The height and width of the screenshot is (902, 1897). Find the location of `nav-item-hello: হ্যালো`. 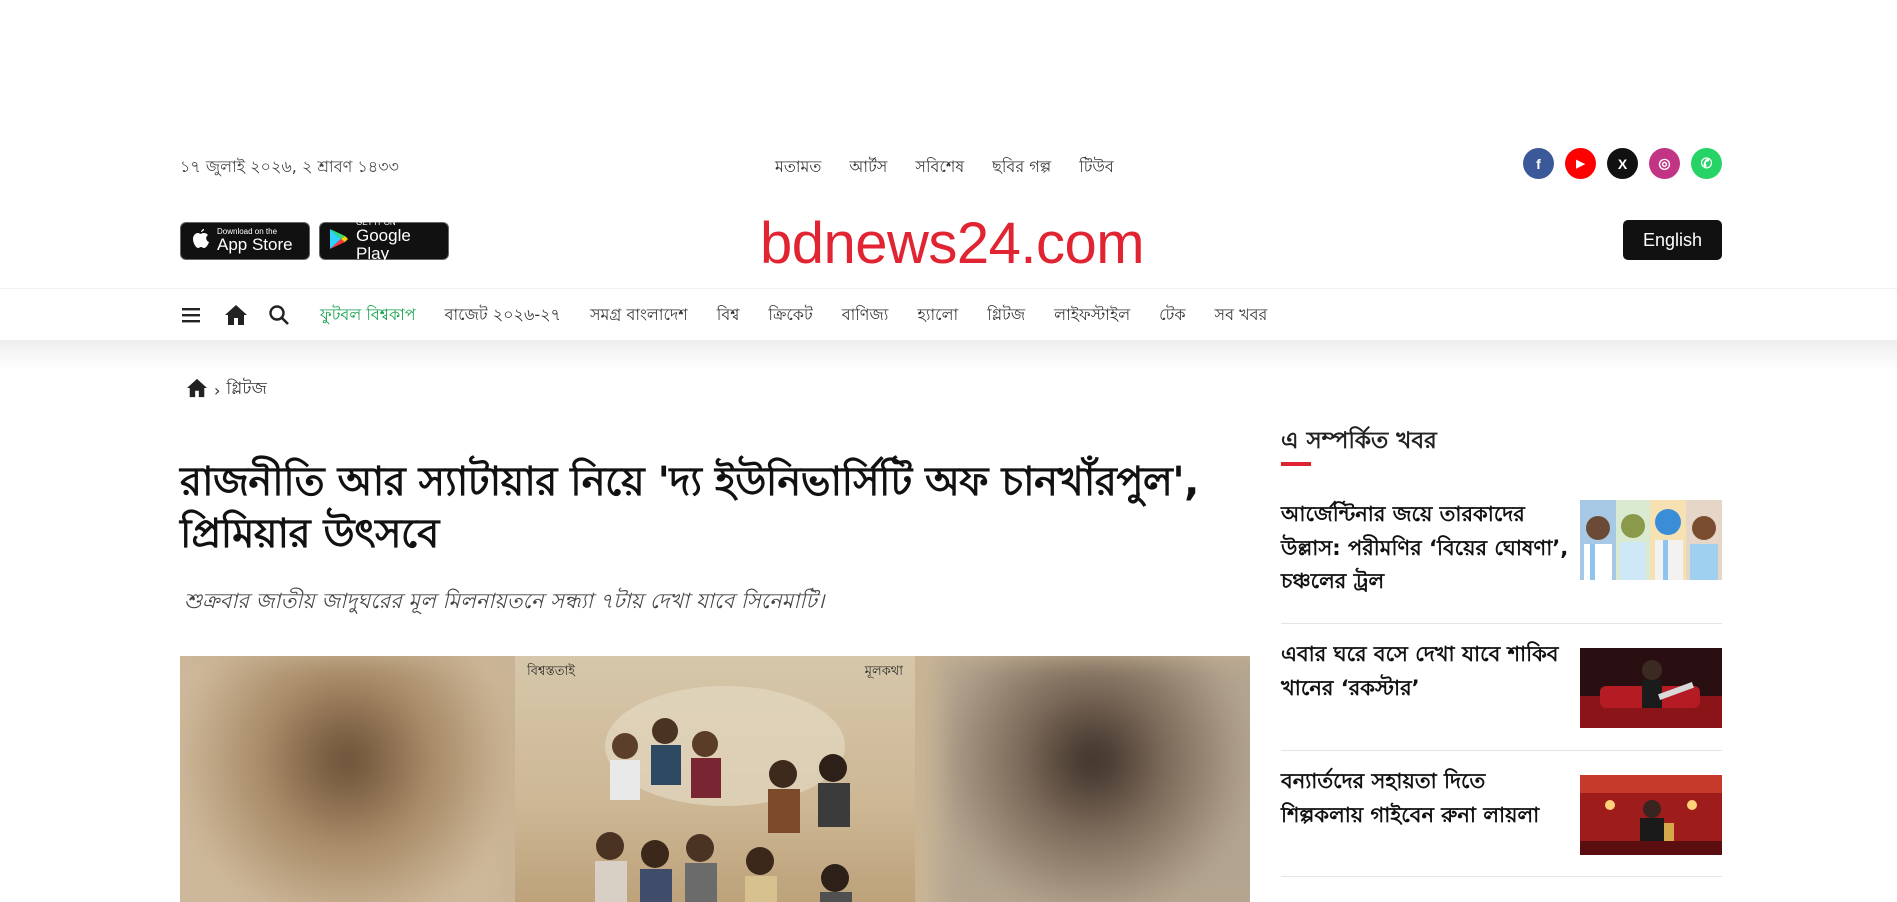

nav-item-hello: হ্যালো is located at coordinates (937, 315).